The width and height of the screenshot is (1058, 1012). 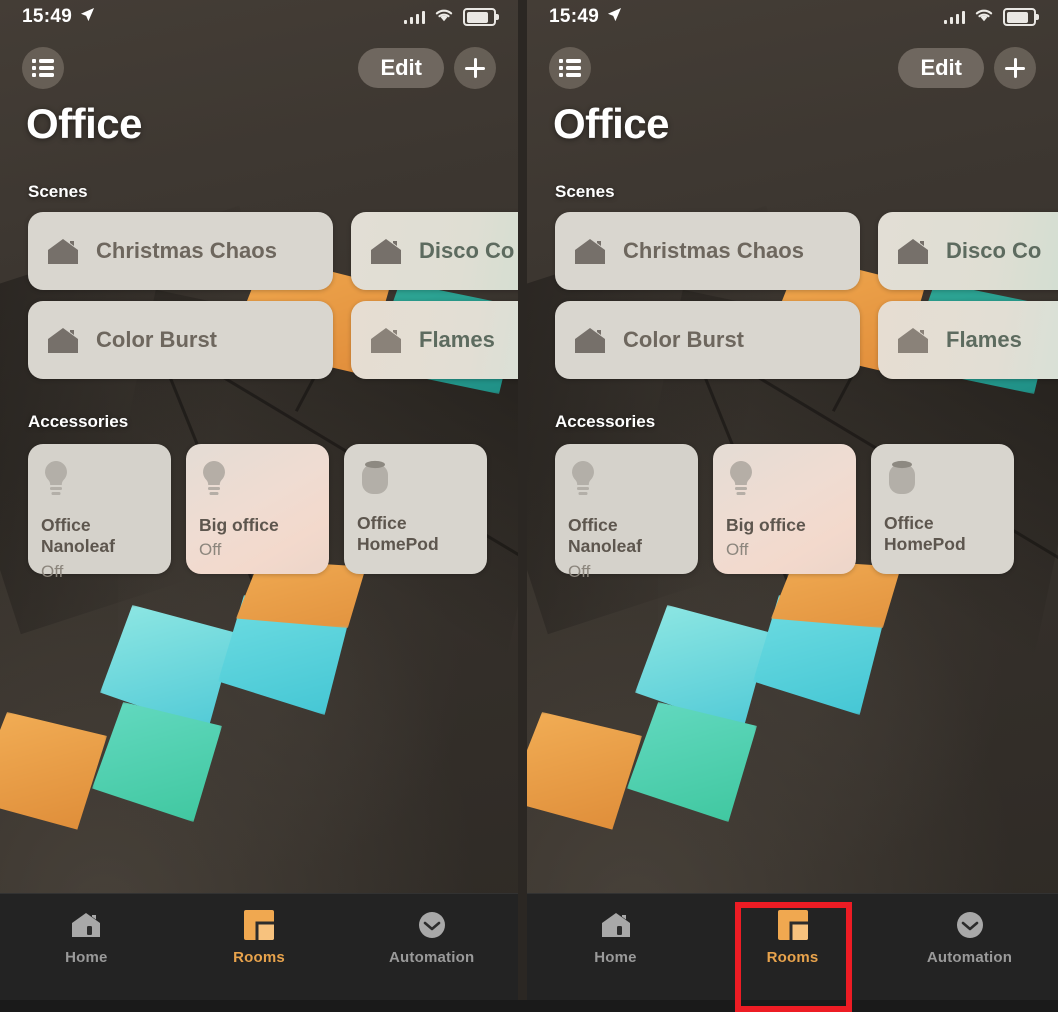 What do you see at coordinates (925, 534) in the screenshot?
I see `accessory-name: Office HomePod` at bounding box center [925, 534].